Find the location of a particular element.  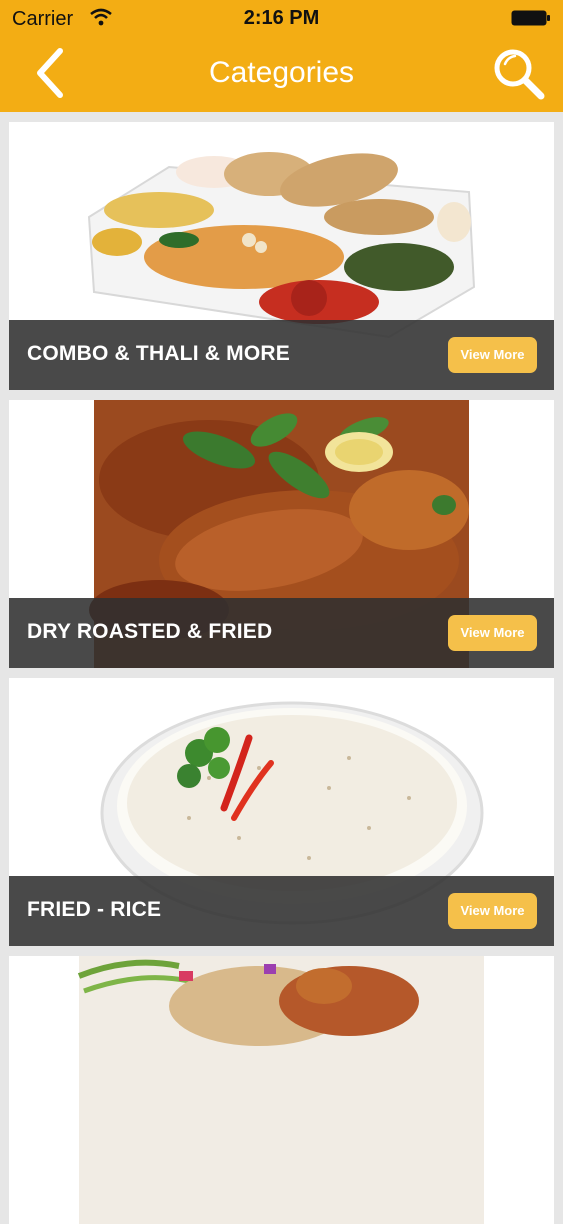

top-bar: Carrier 2:16 PM Categories is located at coordinates (281, 56).